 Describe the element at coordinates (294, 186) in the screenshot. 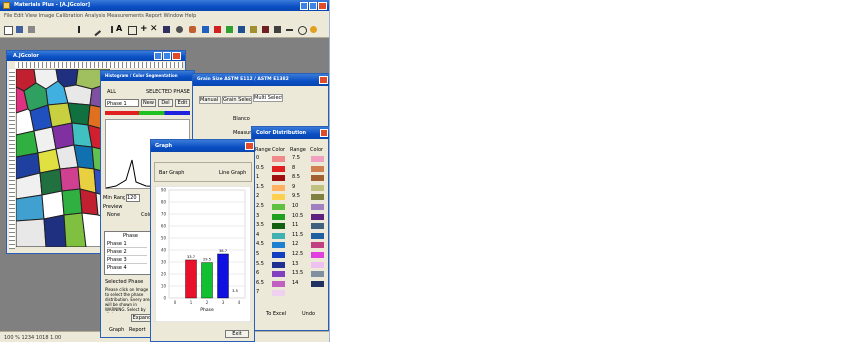

I see `range-value: 9` at that location.